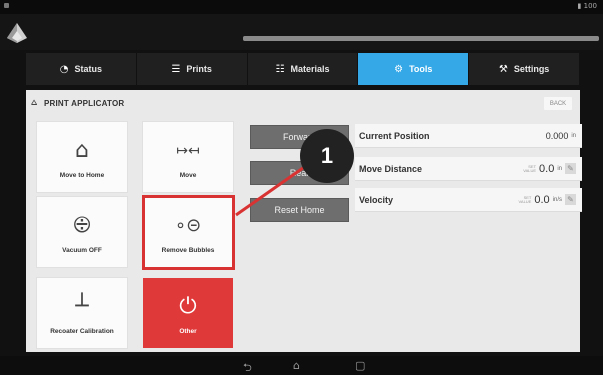 The width and height of the screenshot is (603, 375). Describe the element at coordinates (280, 69) in the screenshot. I see `materials-icon: ☷` at that location.